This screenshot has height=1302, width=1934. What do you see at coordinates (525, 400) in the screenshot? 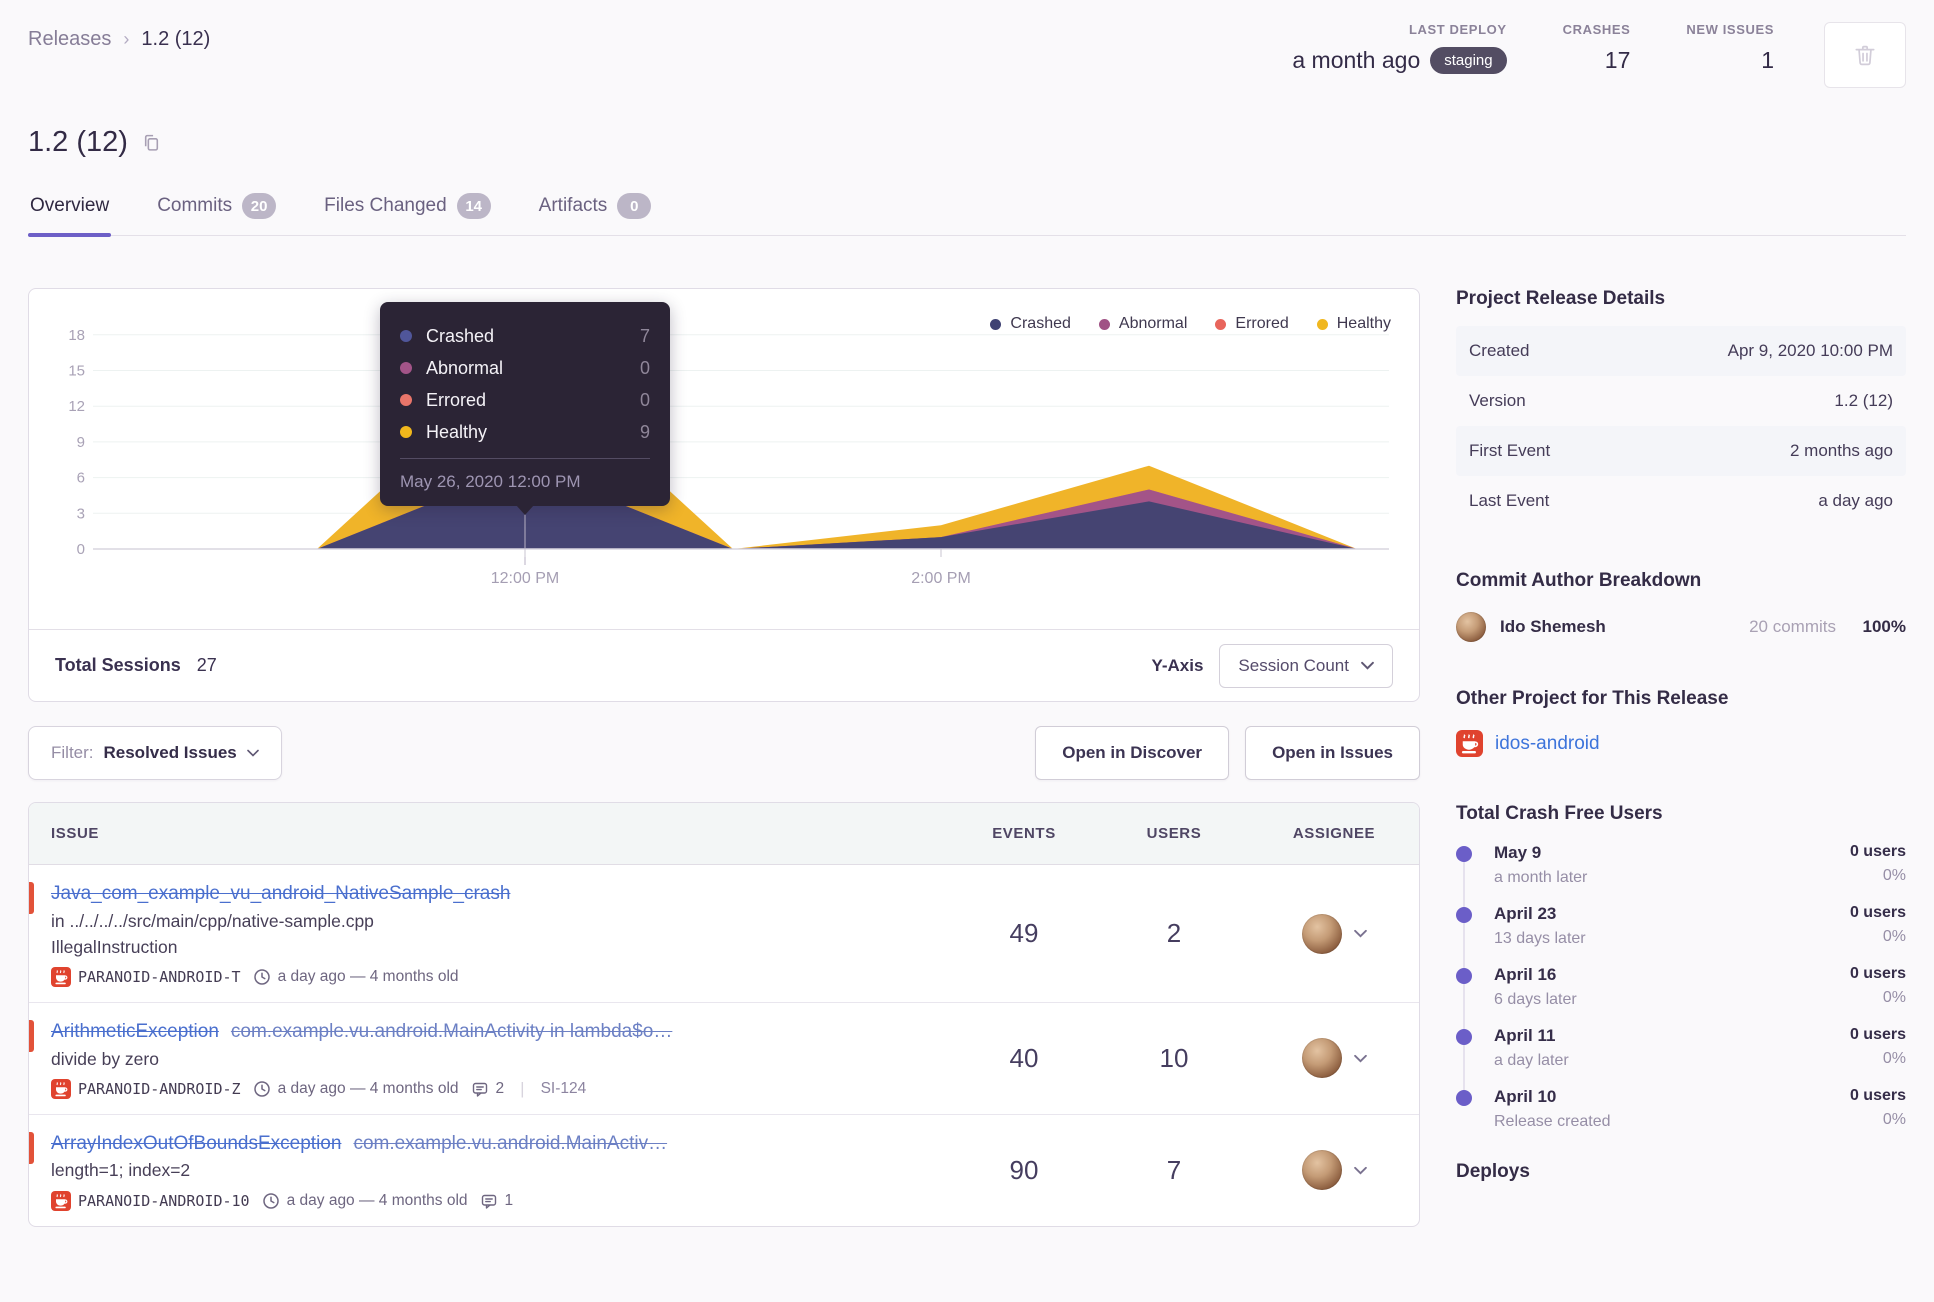
I see `tooltip-row-errored: Errored 0` at bounding box center [525, 400].